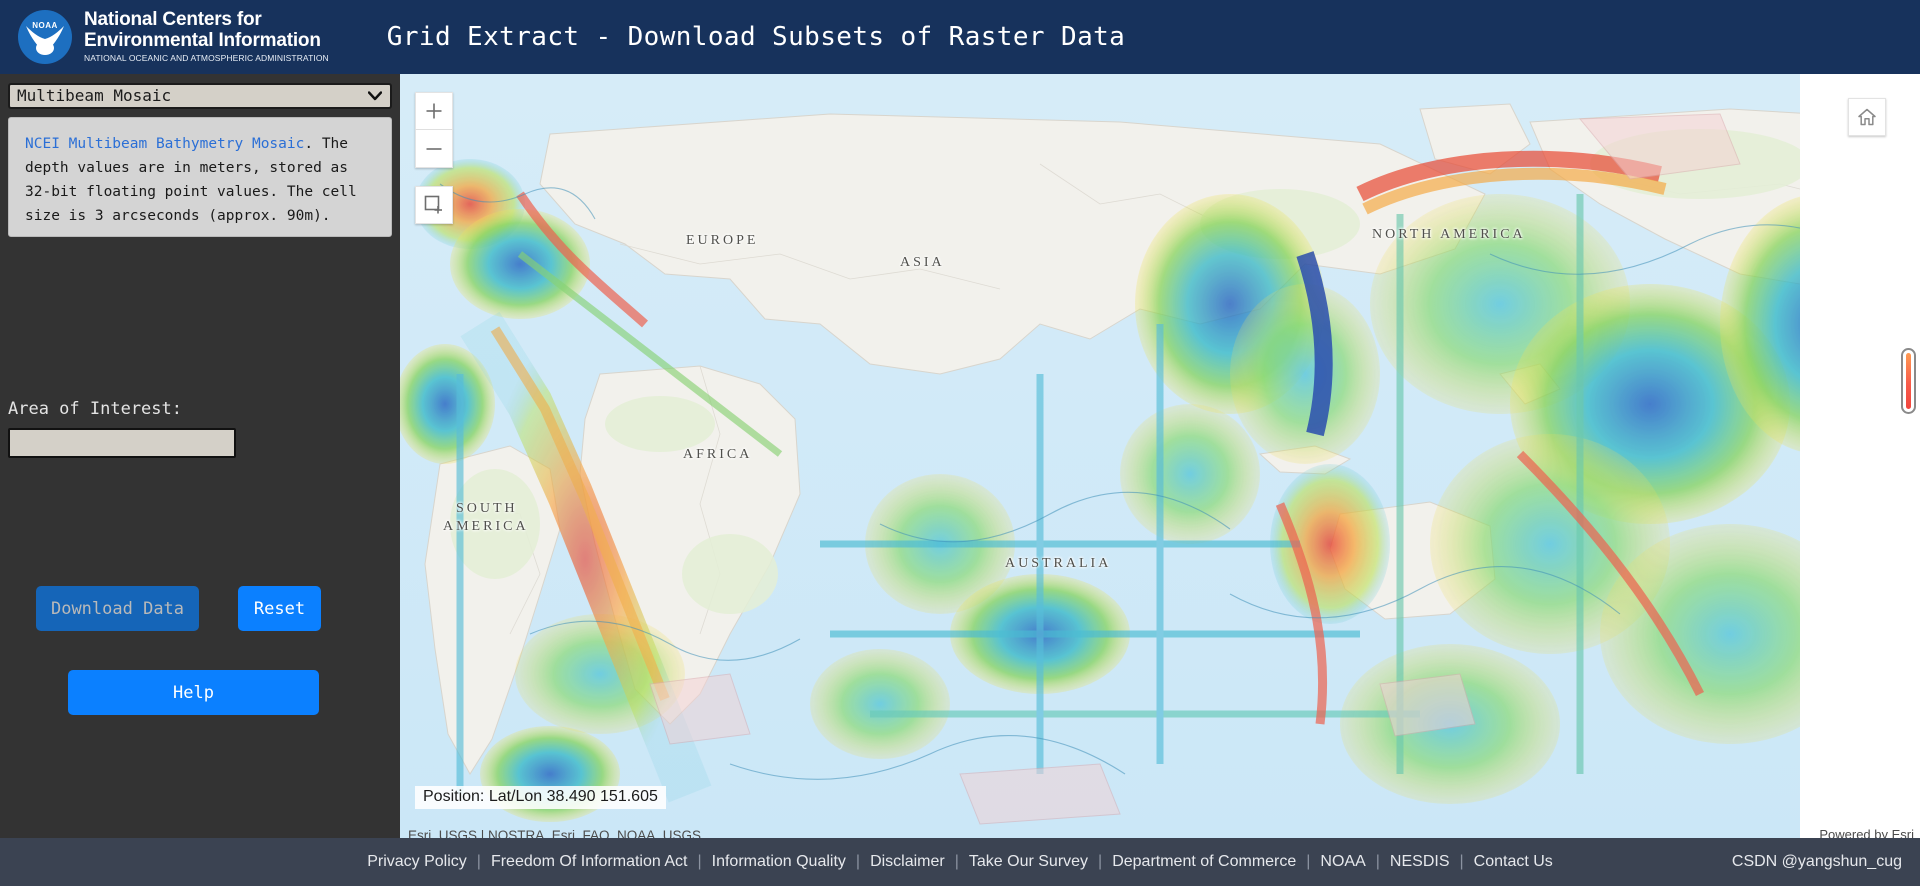  What do you see at coordinates (907, 862) in the screenshot?
I see `footer-link-disclaimer: Disclaimer` at bounding box center [907, 862].